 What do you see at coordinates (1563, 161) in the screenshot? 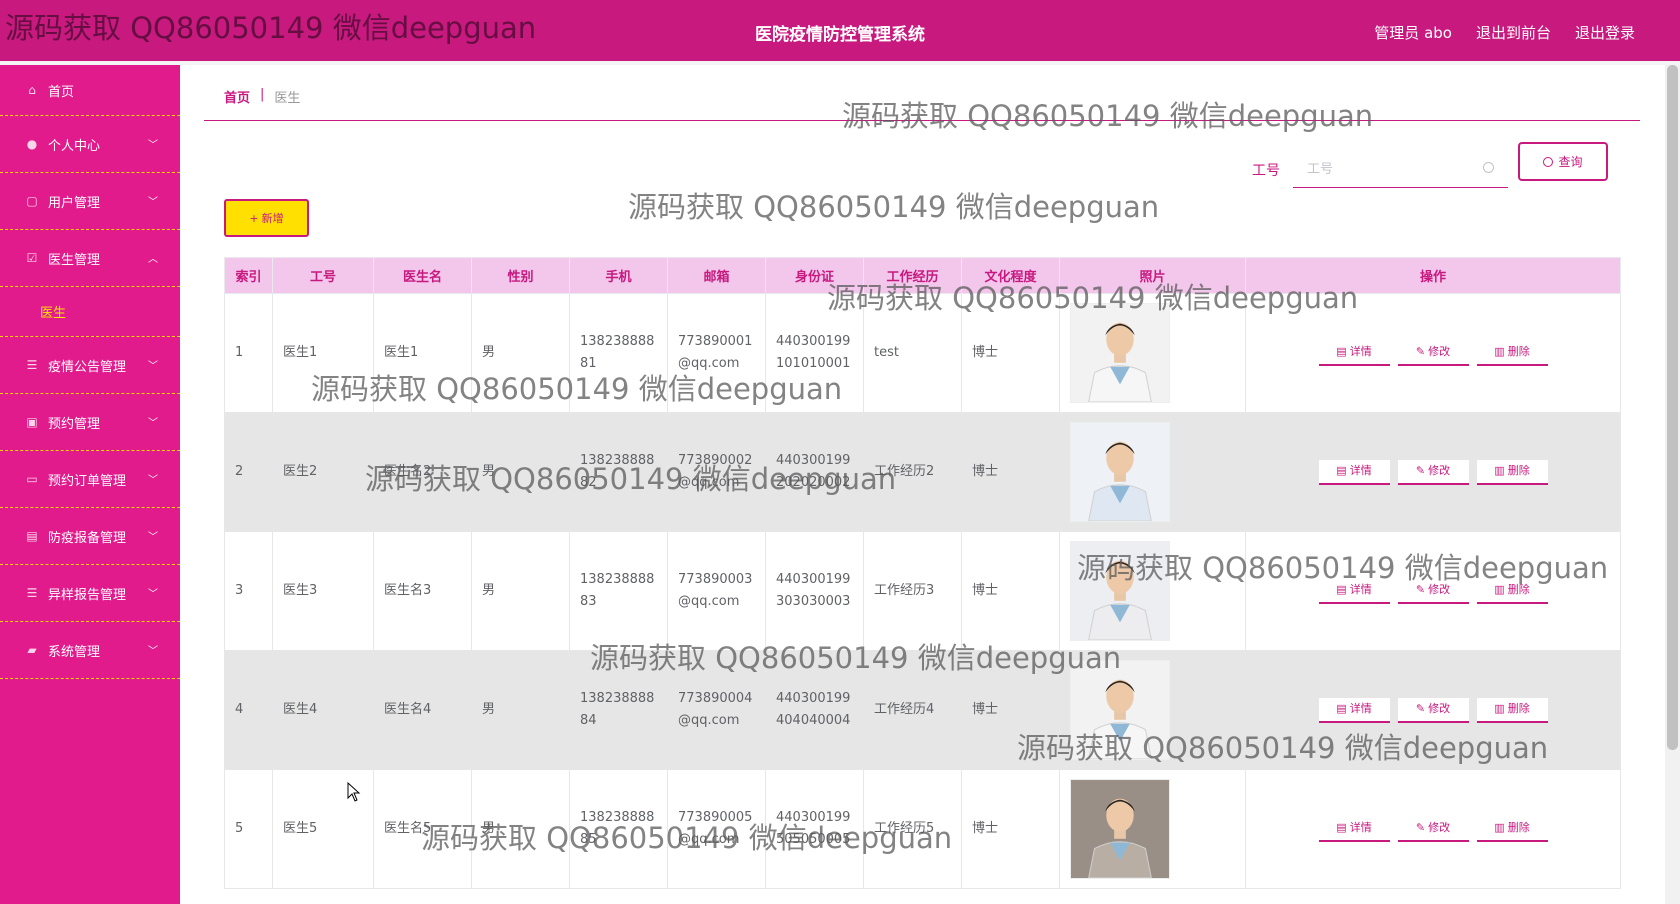
I see `query-button: 查询` at bounding box center [1563, 161].